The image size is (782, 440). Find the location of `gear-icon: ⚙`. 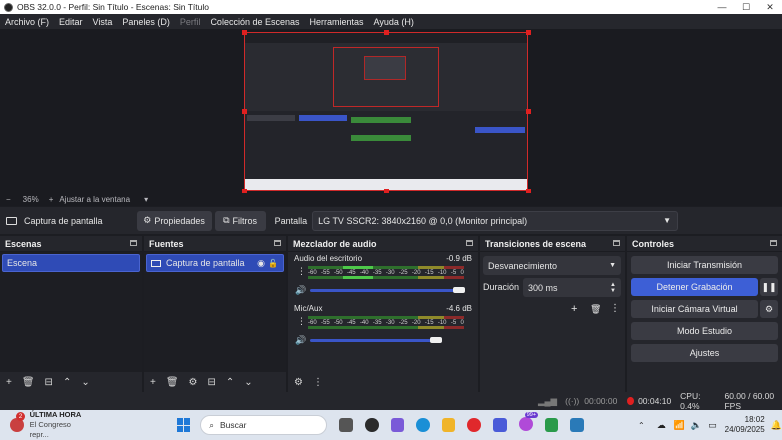

gear-icon: ⚙ is located at coordinates (193, 382).